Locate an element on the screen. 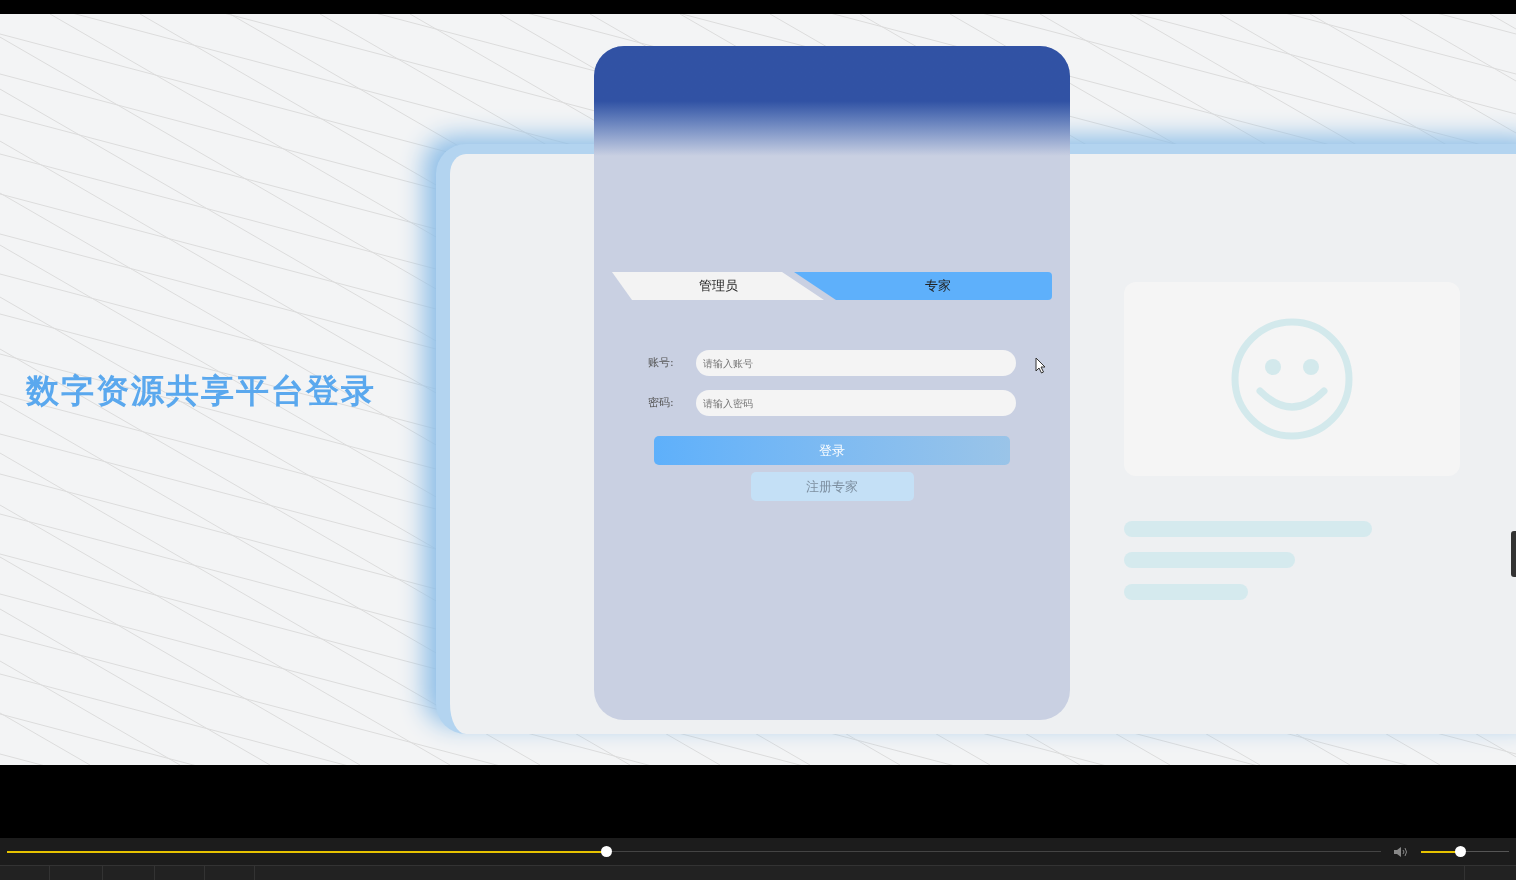 The height and width of the screenshot is (880, 1516). cursor-icon is located at coordinates (1040, 365).